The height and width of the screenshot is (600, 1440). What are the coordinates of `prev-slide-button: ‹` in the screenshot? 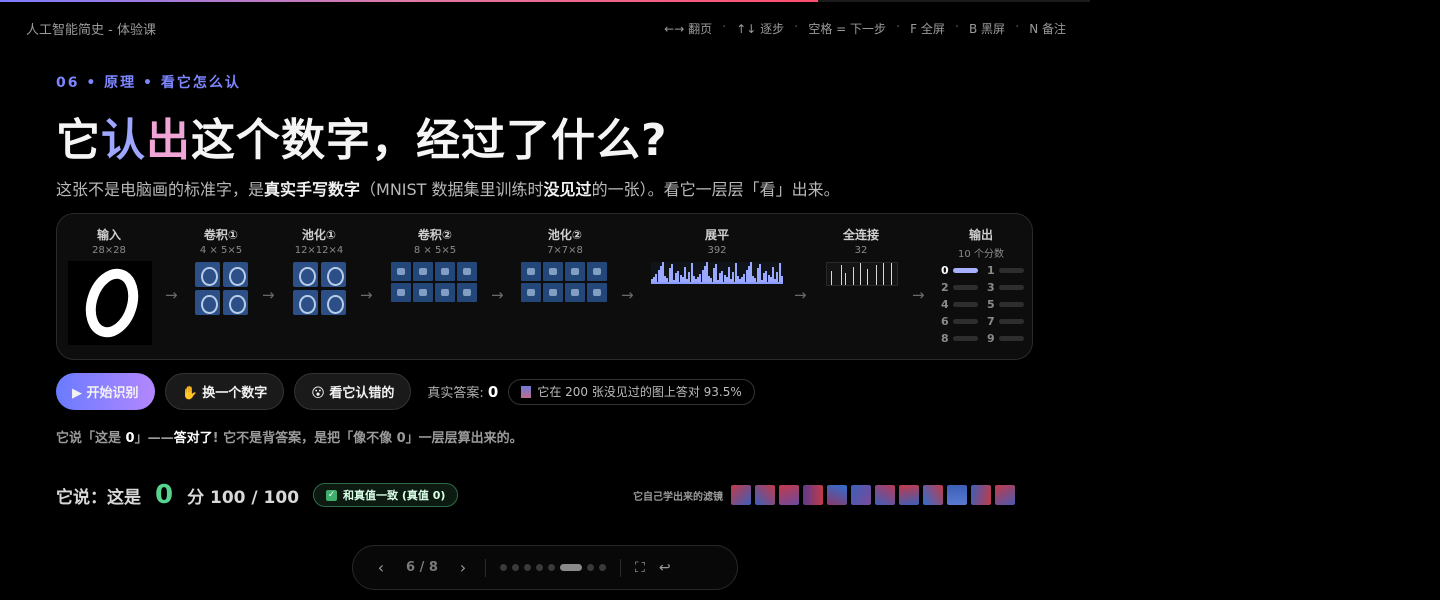 It's located at (381, 567).